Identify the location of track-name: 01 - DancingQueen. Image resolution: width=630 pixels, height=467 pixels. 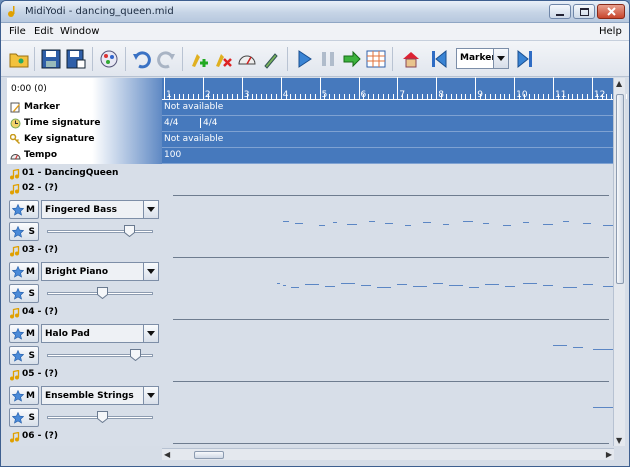
(70, 173).